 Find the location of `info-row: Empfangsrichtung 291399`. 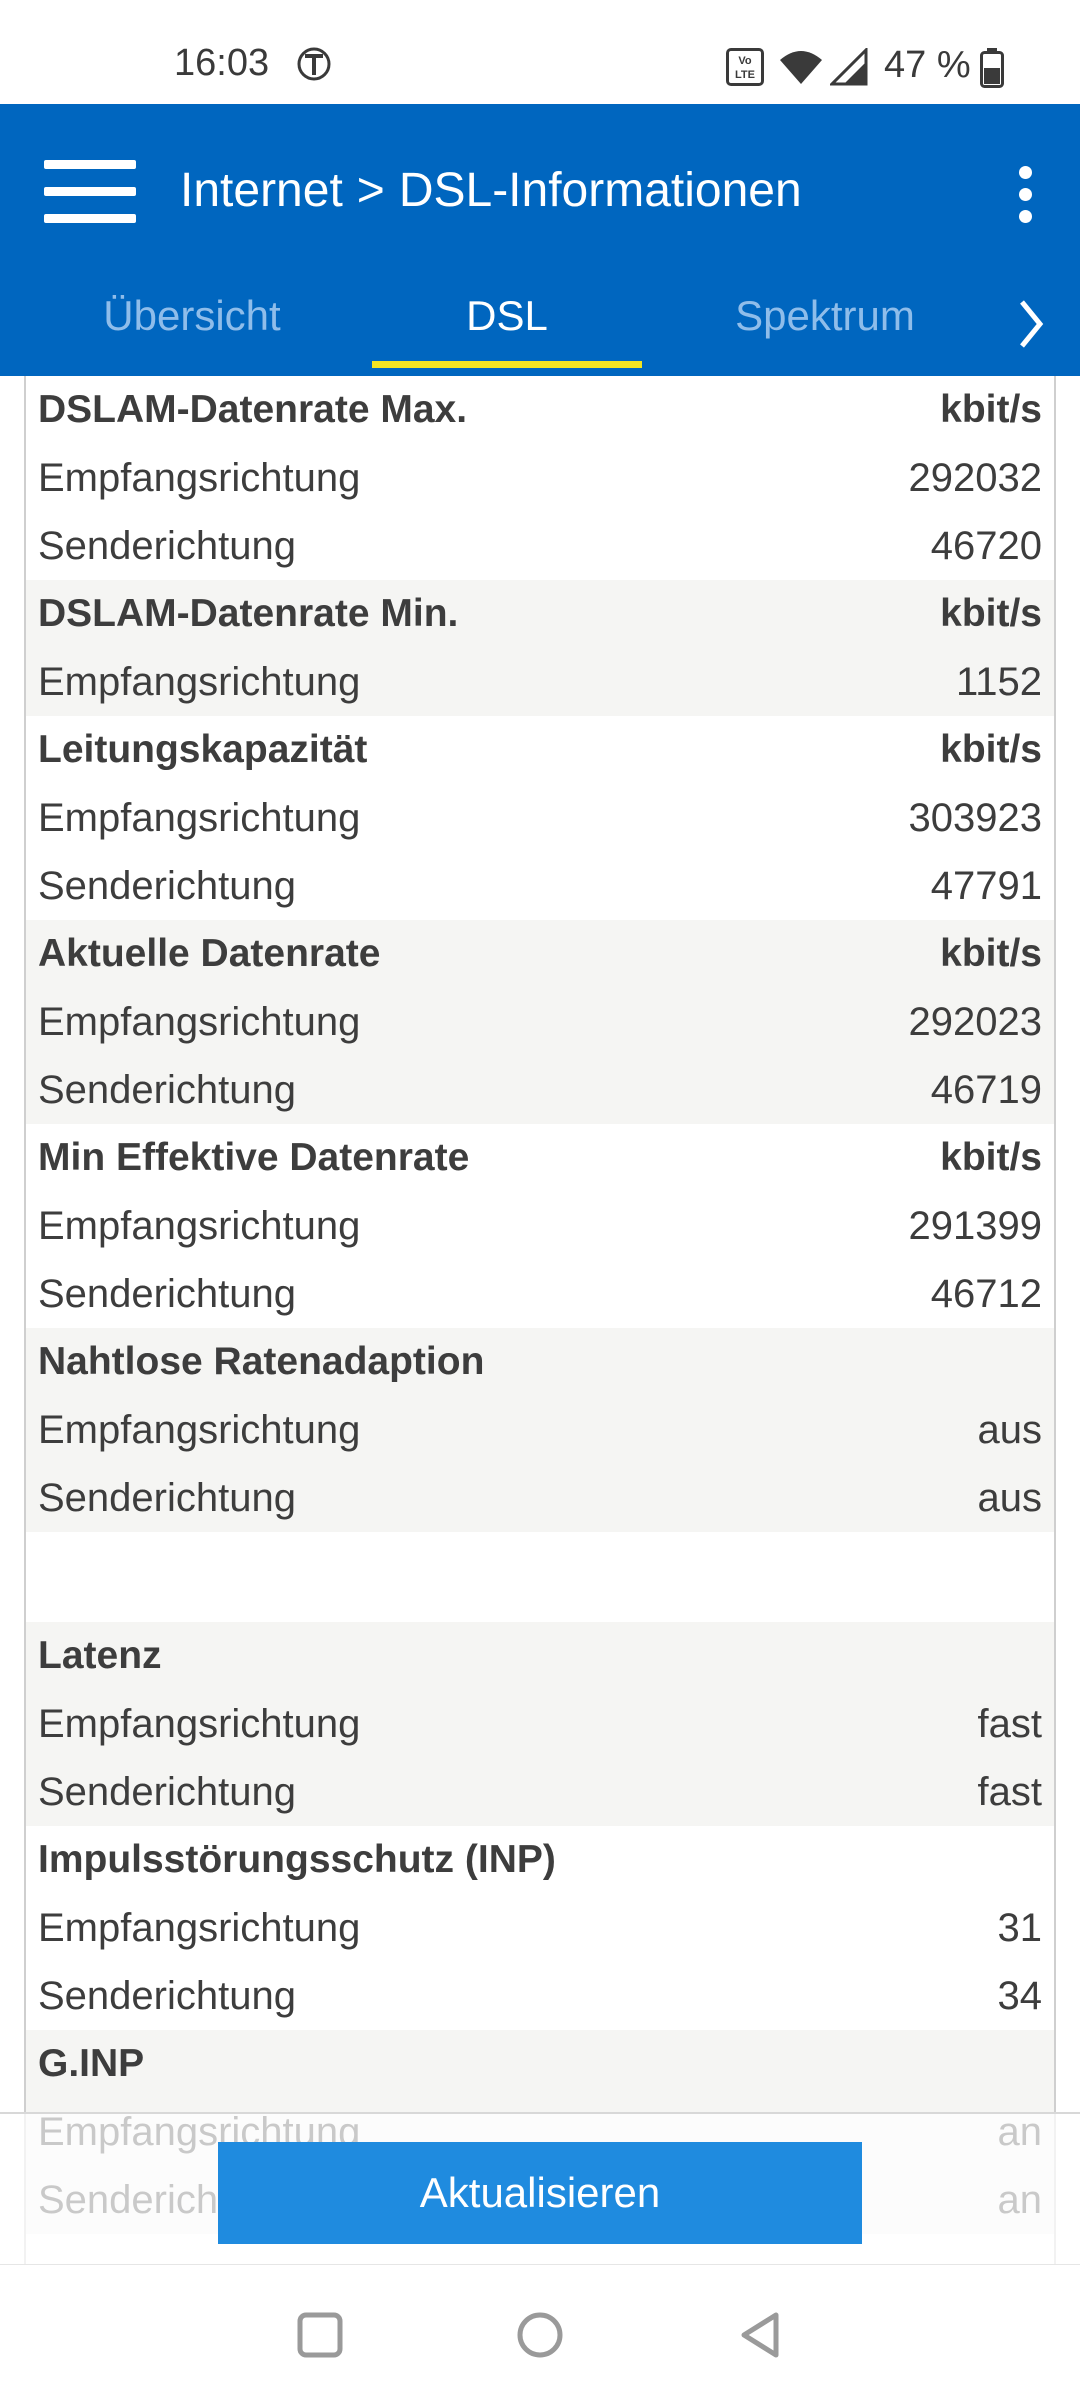

info-row: Empfangsrichtung 291399 is located at coordinates (540, 1226).